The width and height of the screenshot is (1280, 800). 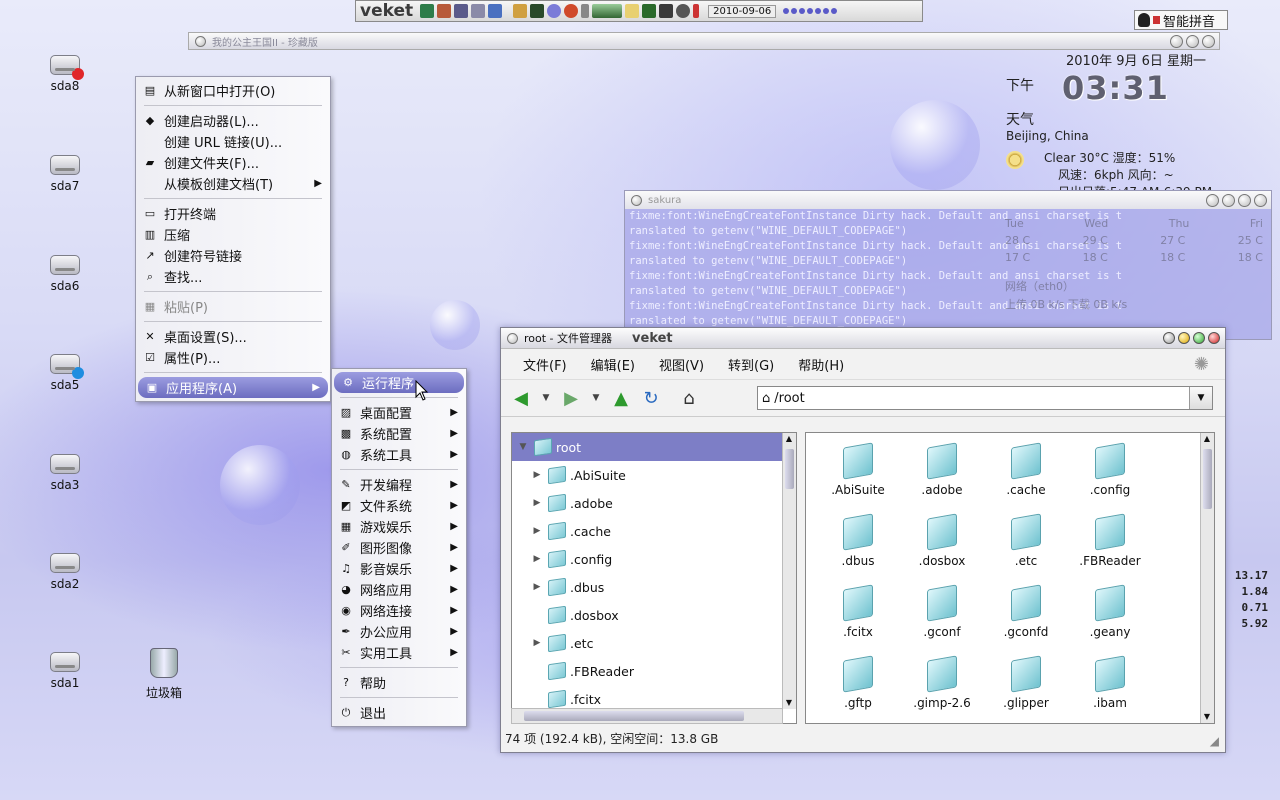 I want to click on scroll-up-icon: ▲, so click(x=789, y=439).